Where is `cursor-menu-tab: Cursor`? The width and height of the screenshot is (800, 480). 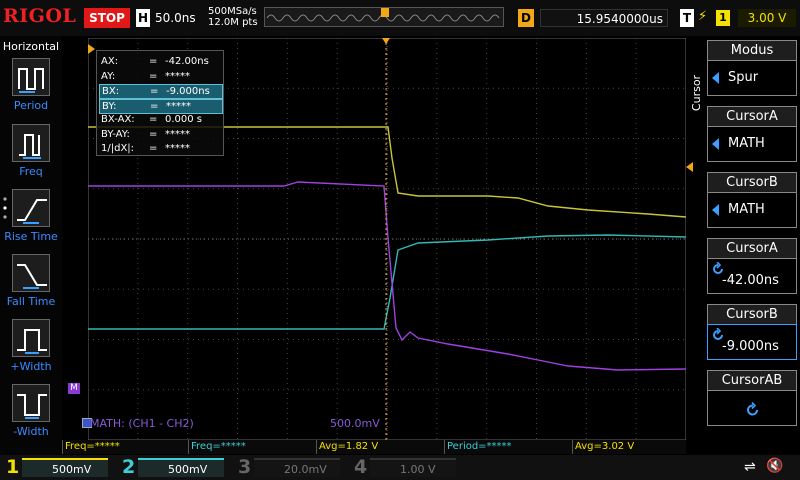
cursor-menu-tab: Cursor is located at coordinates (696, 93).